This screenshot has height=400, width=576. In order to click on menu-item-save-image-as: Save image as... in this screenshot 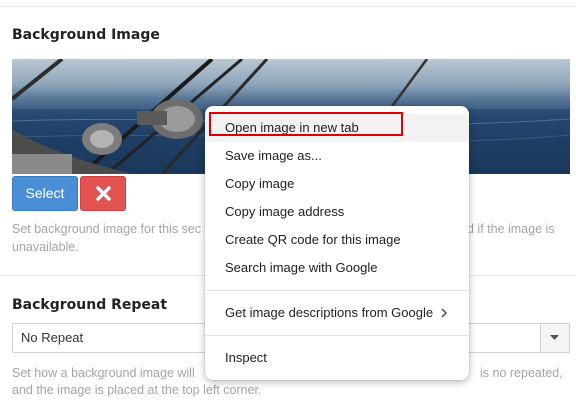, I will do `click(337, 156)`.